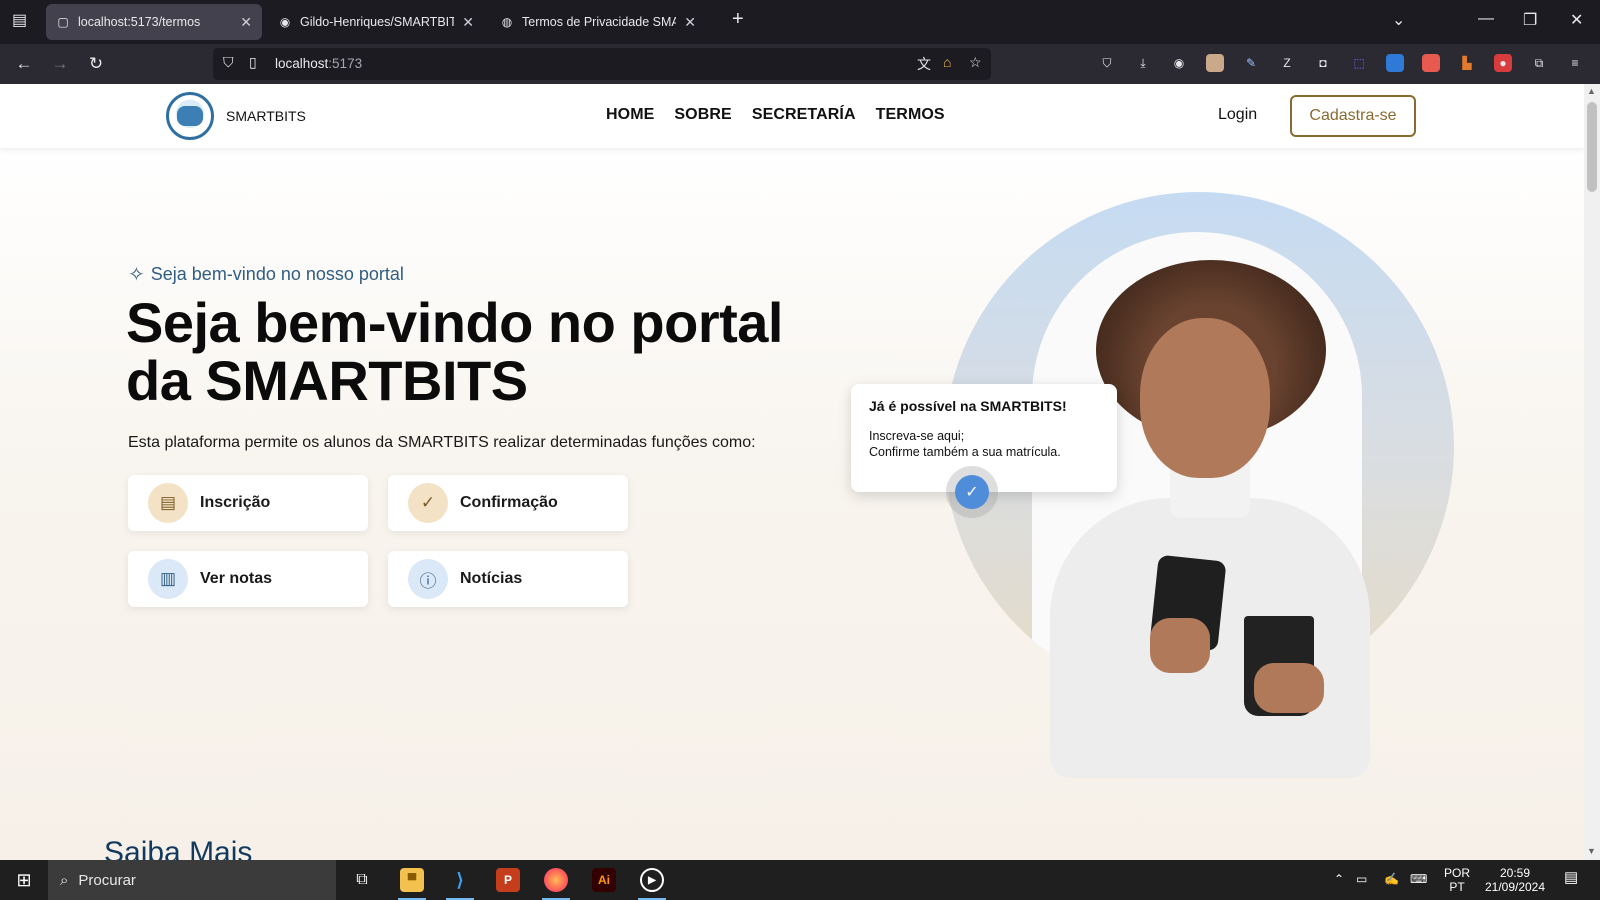  I want to click on nav-sobre: SOBRE, so click(702, 115).